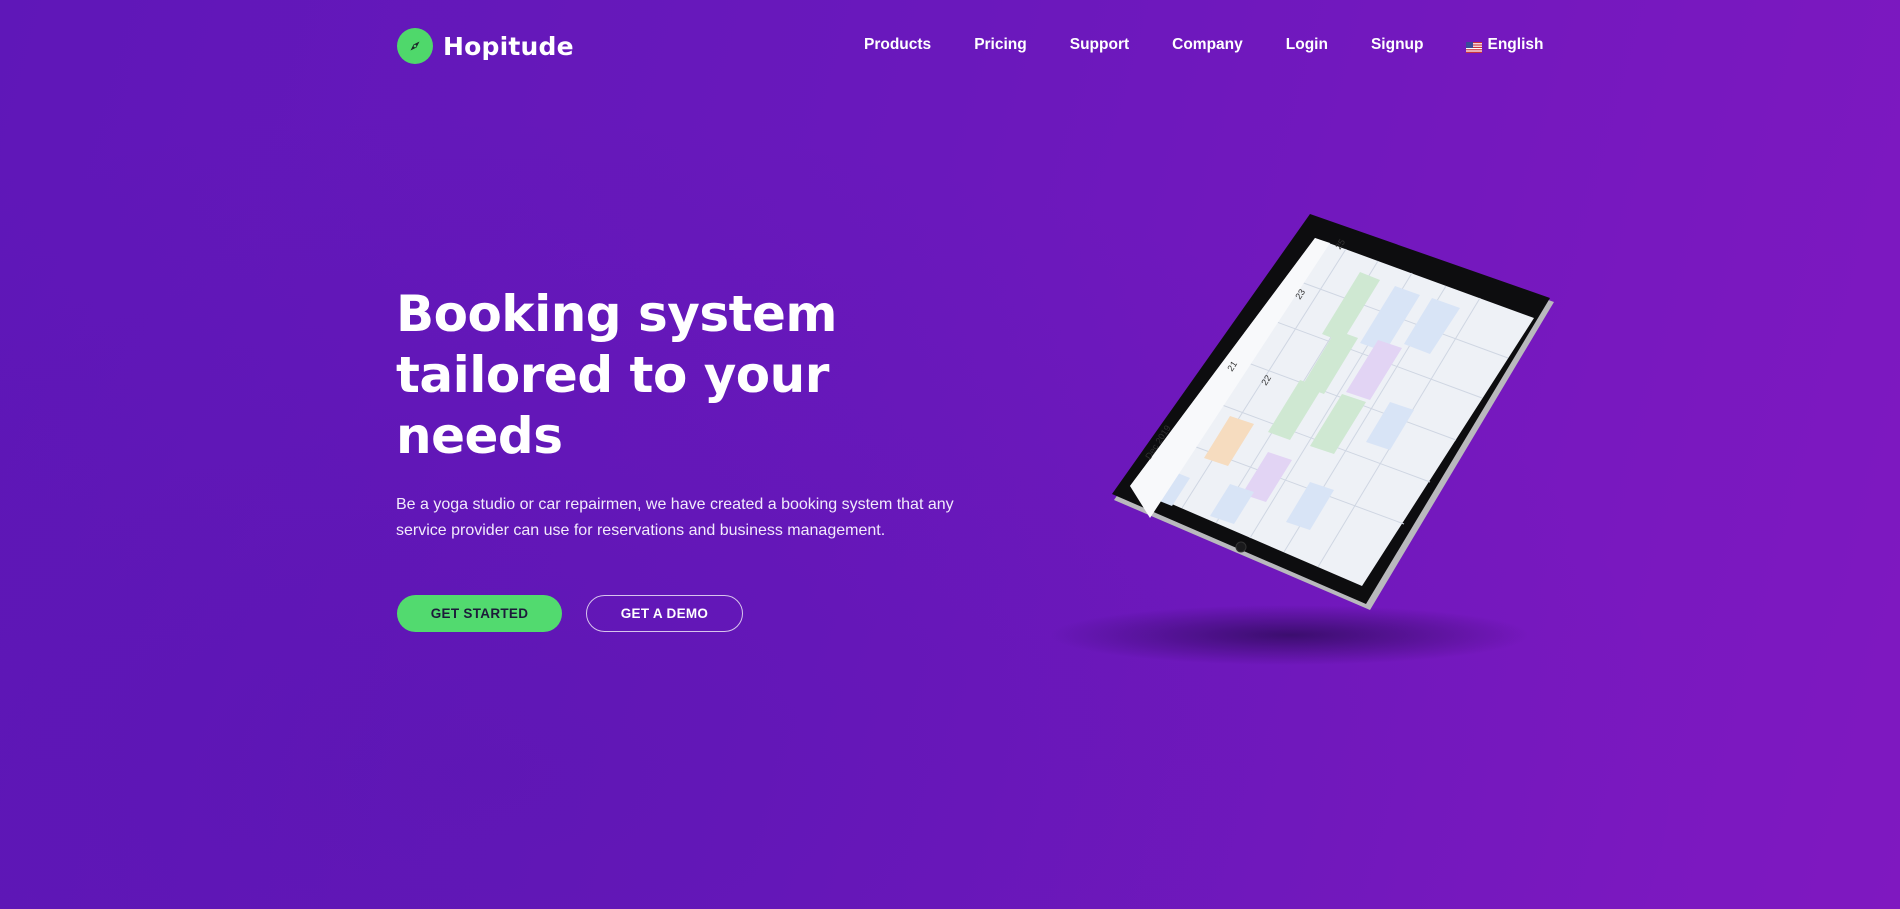 This screenshot has width=1900, height=909. What do you see at coordinates (415, 46) in the screenshot?
I see `compass-icon` at bounding box center [415, 46].